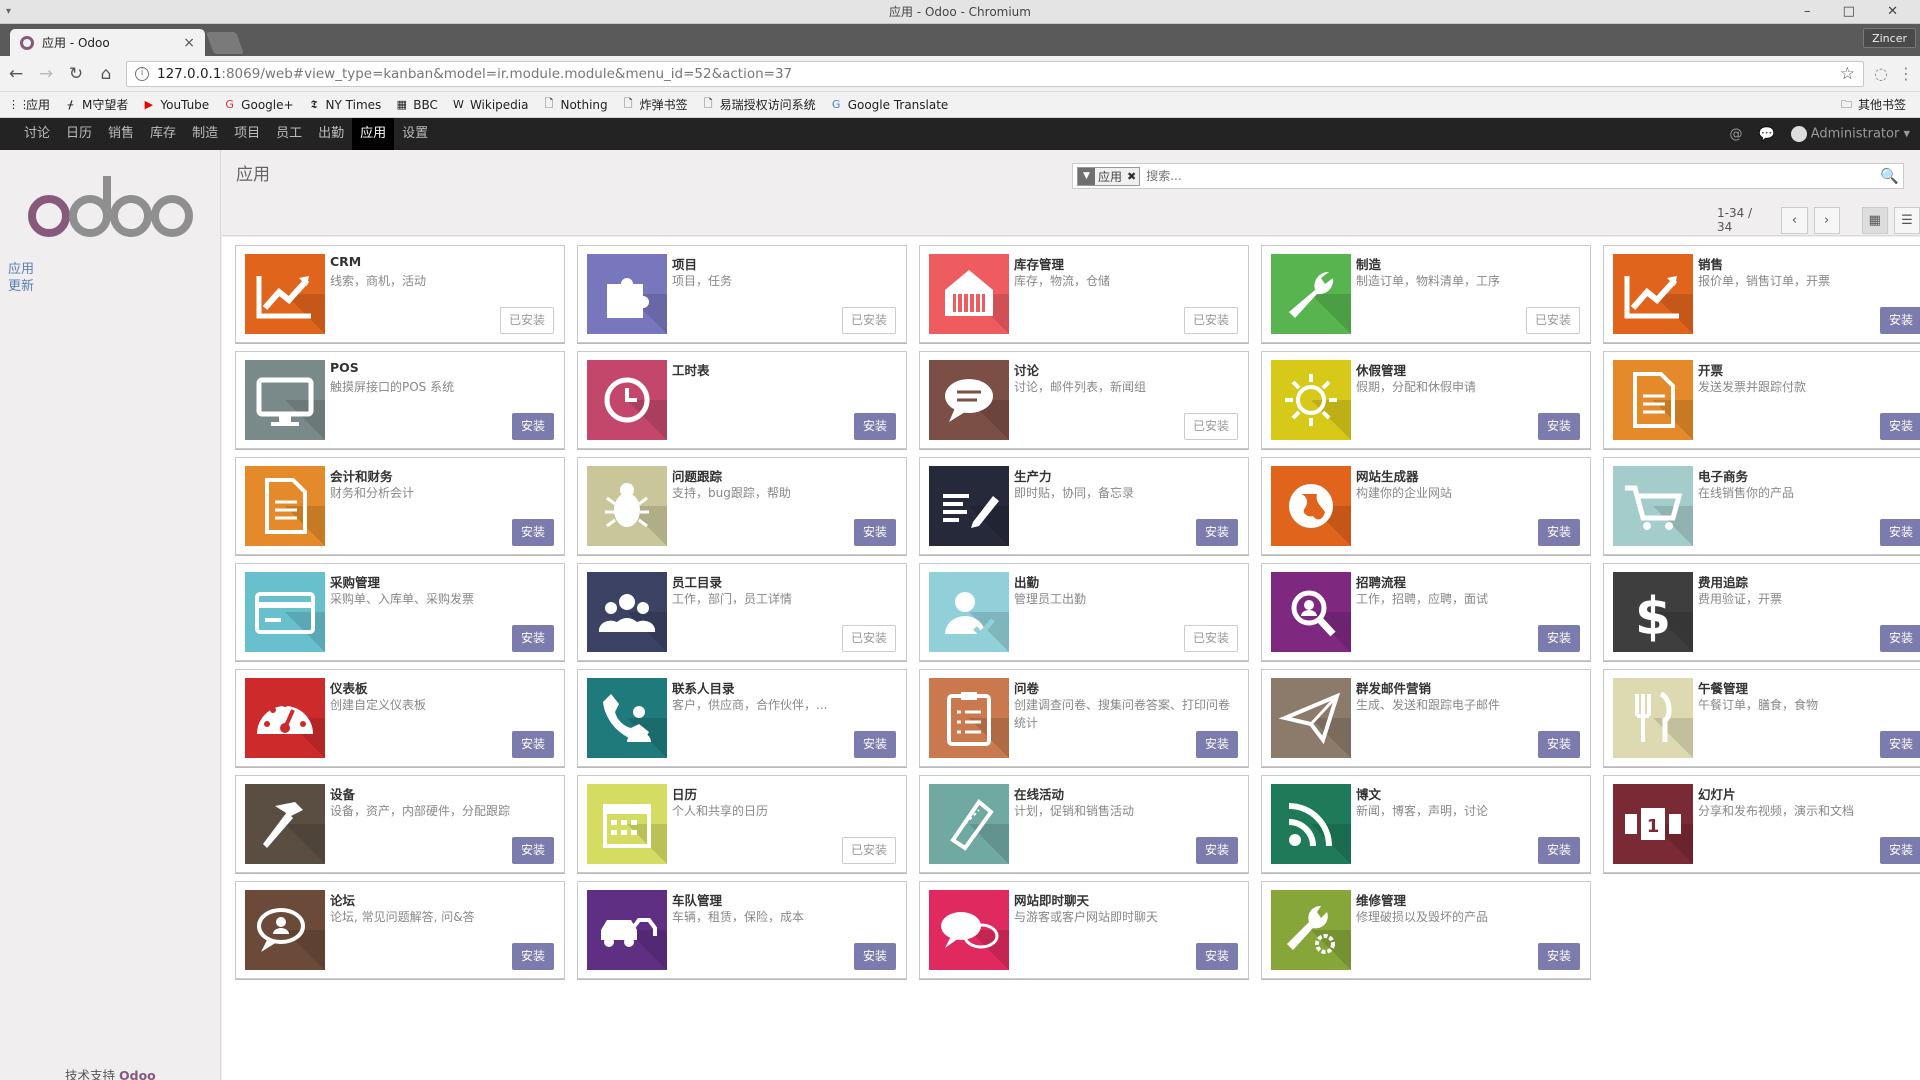 The width and height of the screenshot is (1920, 1080). Describe the element at coordinates (76, 74) in the screenshot. I see `reload-icon: ↻` at that location.